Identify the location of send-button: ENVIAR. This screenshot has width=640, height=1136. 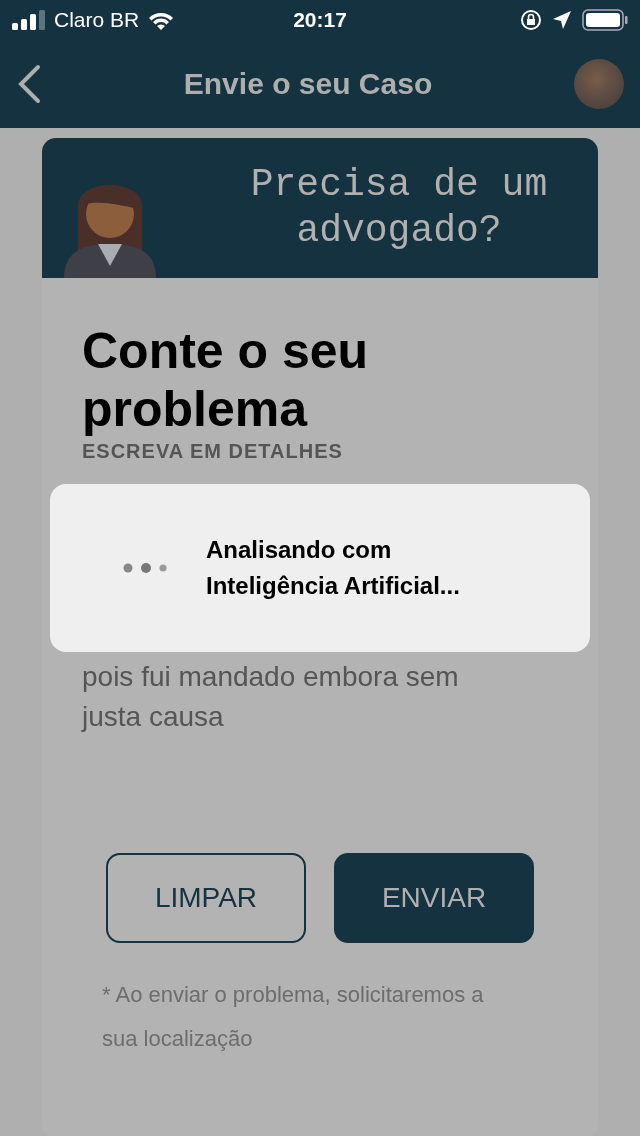
(434, 898).